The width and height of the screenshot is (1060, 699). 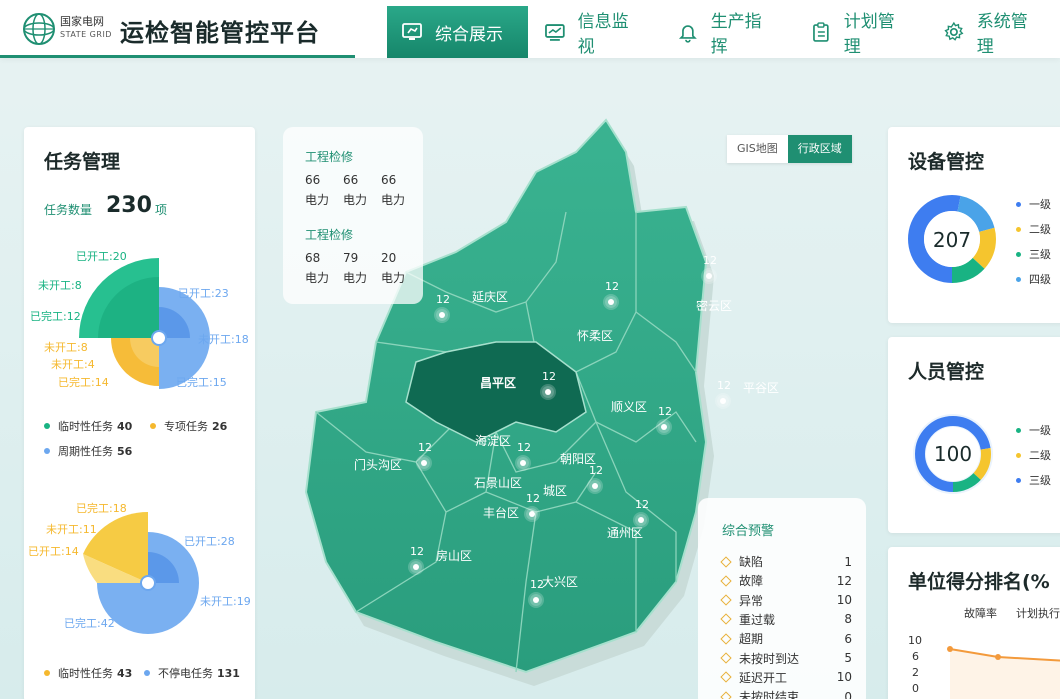 What do you see at coordinates (727, 32) in the screenshot?
I see `nav-item-command: 生产指挥` at bounding box center [727, 32].